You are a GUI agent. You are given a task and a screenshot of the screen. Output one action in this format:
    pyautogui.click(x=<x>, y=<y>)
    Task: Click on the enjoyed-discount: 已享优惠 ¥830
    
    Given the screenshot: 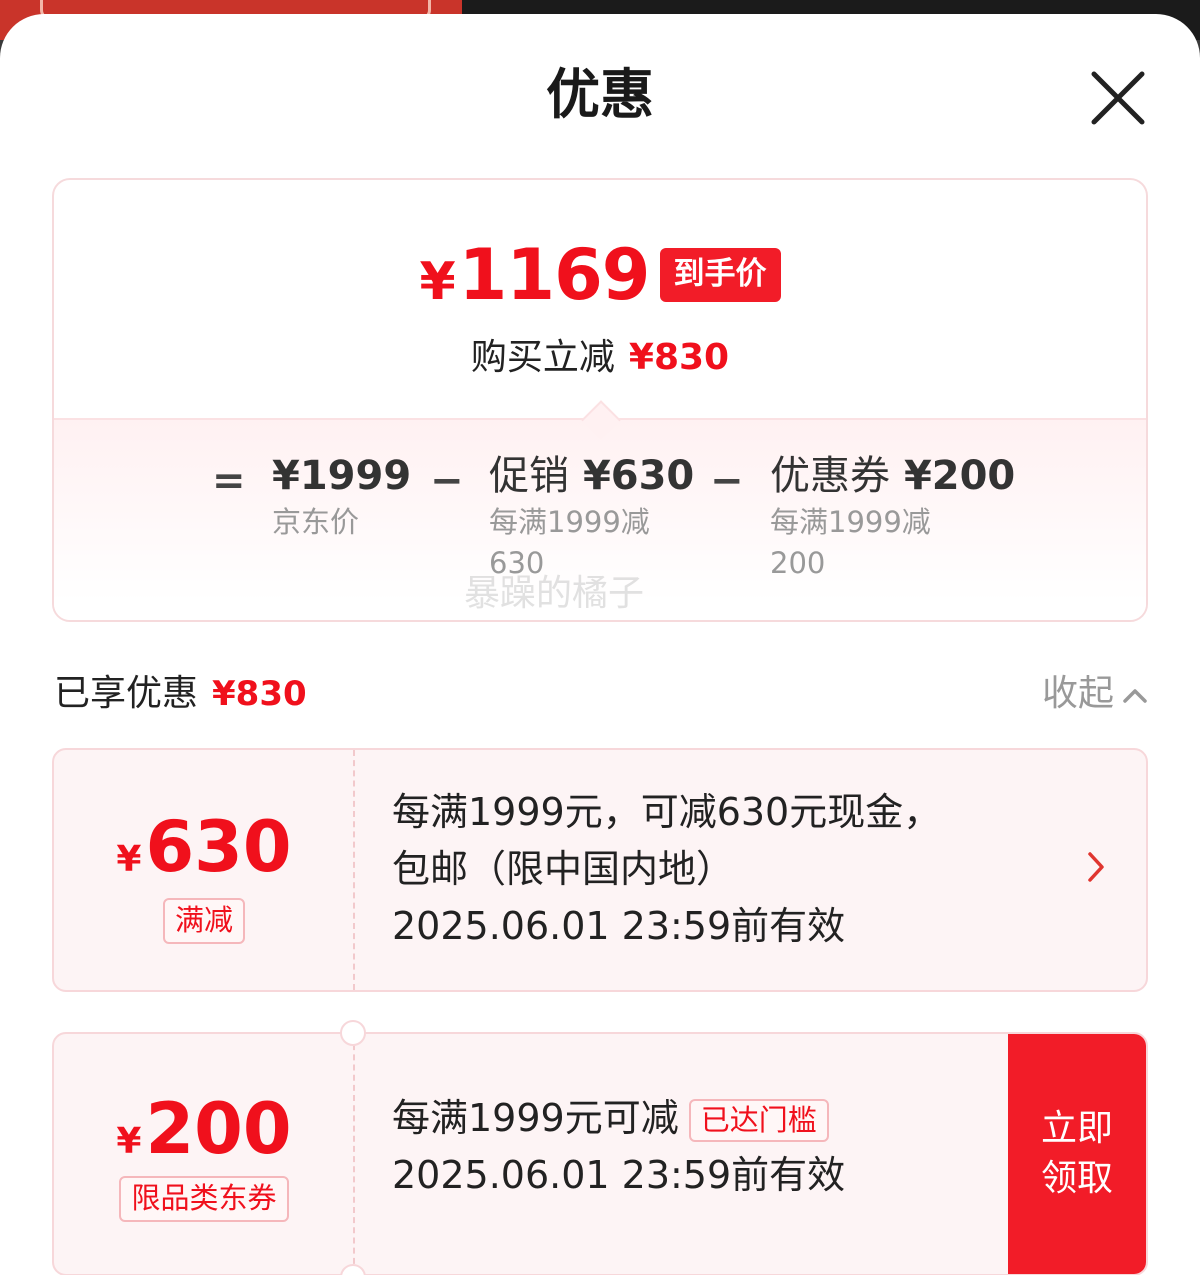 What is the action you would take?
    pyautogui.click(x=180, y=690)
    